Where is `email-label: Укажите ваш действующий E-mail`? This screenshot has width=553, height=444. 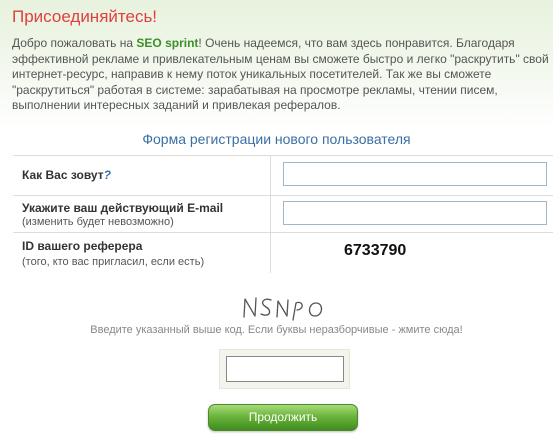
email-label: Укажите ваш действующий E-mail is located at coordinates (123, 208).